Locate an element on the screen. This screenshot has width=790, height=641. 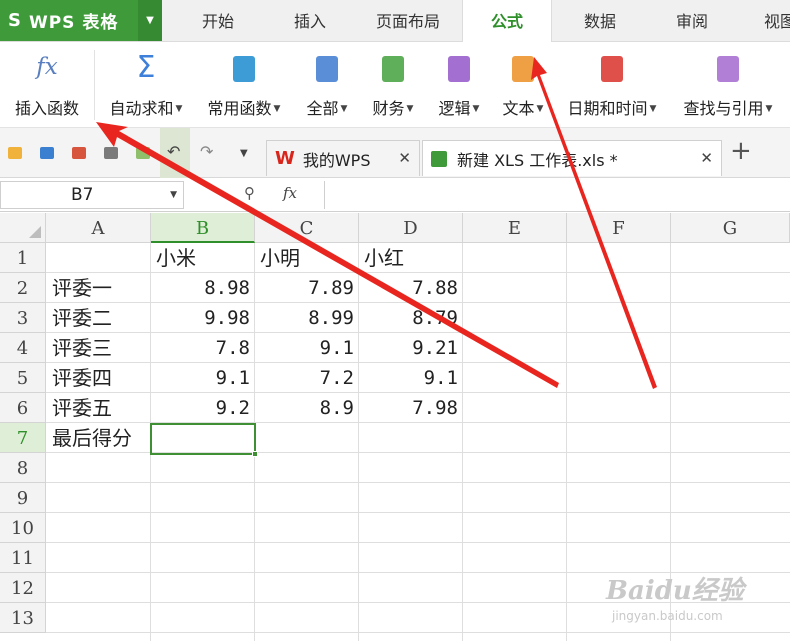
app-menu-button: S WPS 表格 ▼ is located at coordinates (81, 20).